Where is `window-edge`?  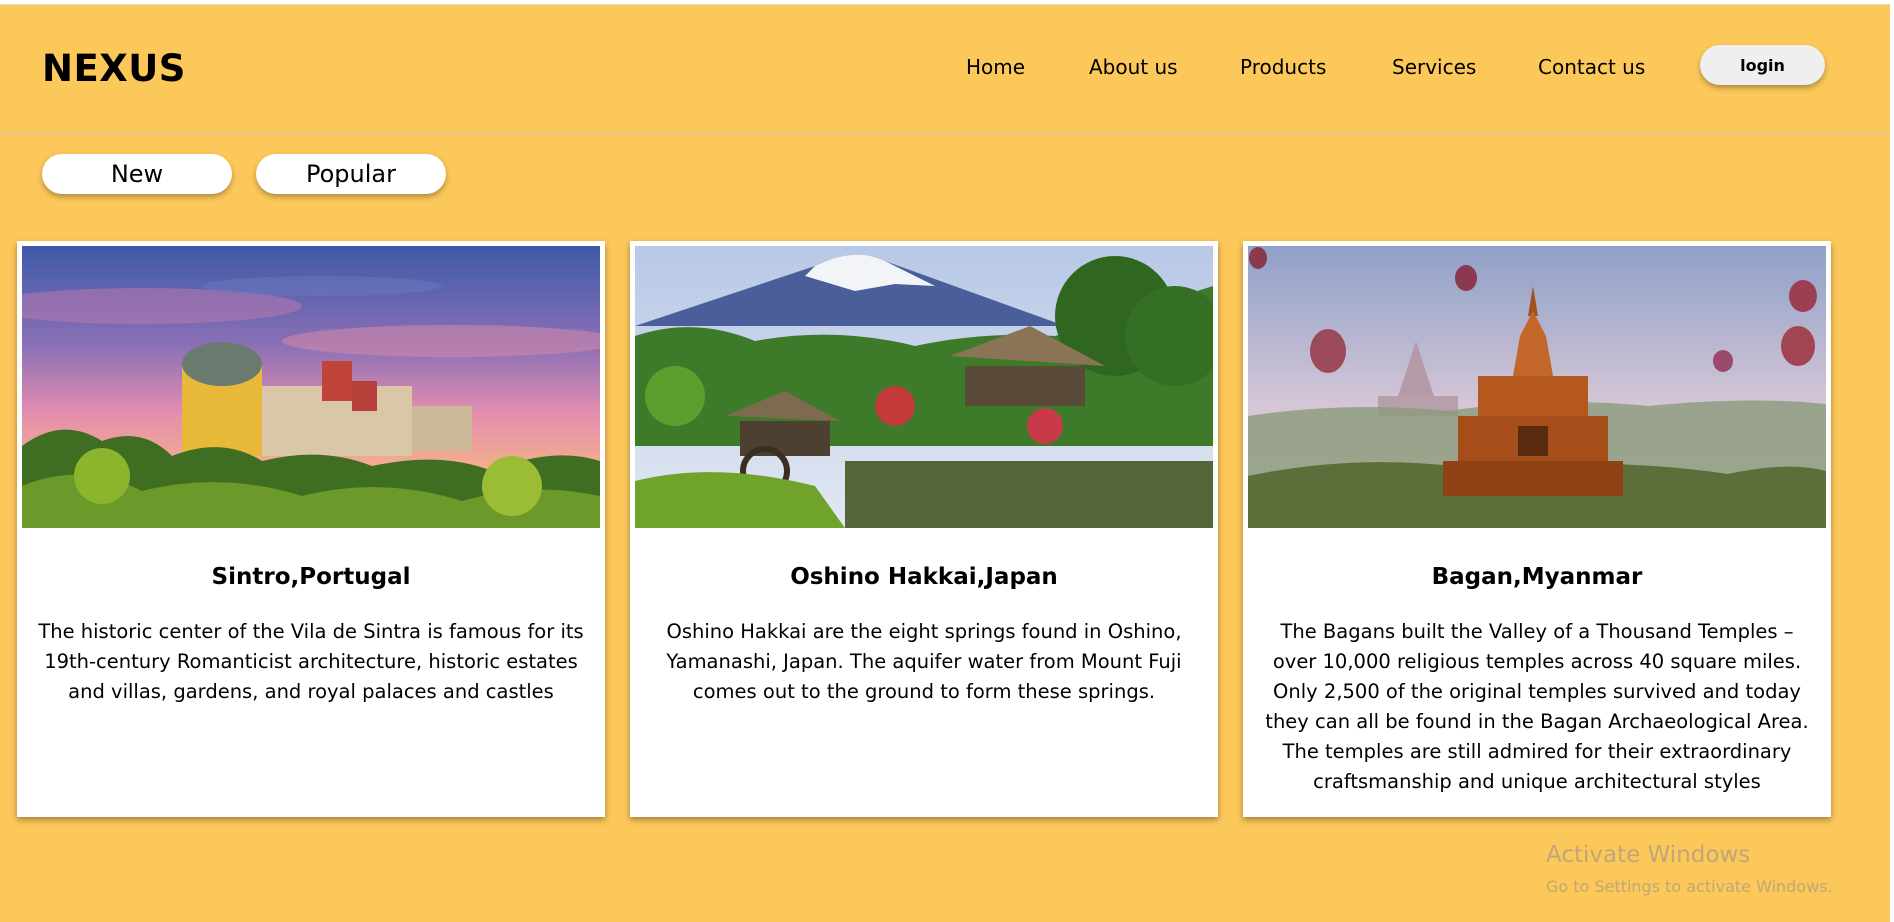
window-edge is located at coordinates (1892, 460).